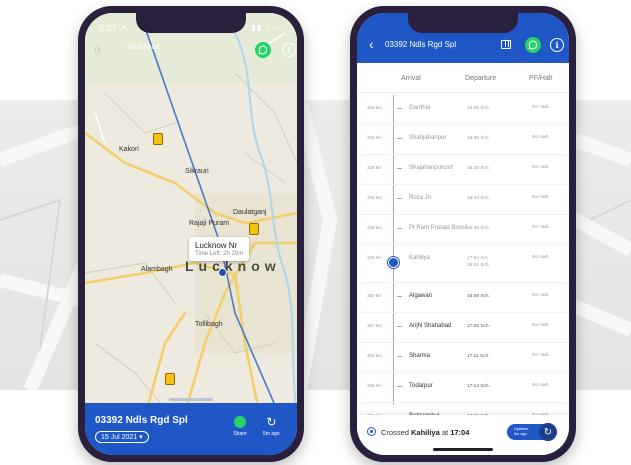  I want to click on refresh-button: ↻ 5m ago, so click(271, 426).